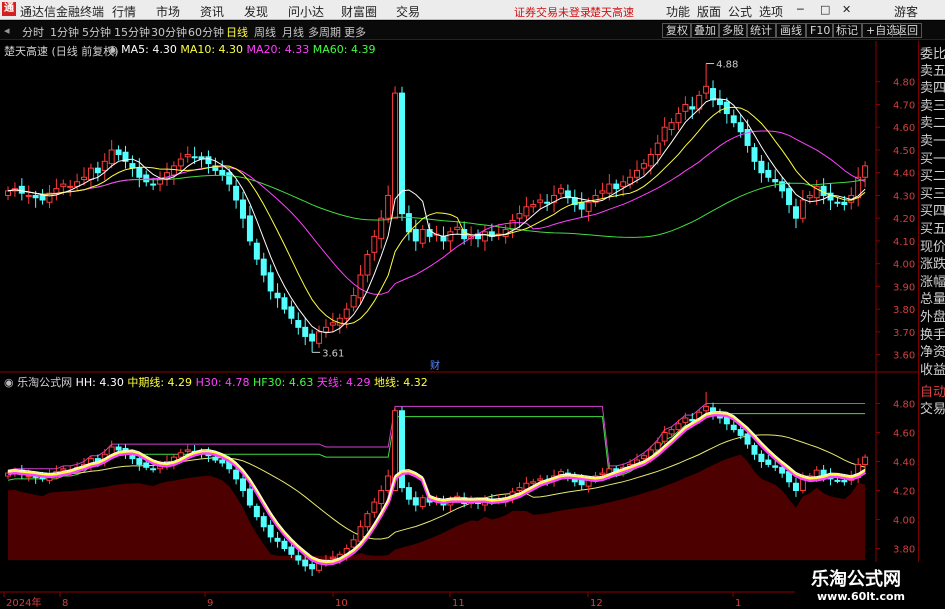 This screenshot has width=945, height=609. I want to click on menu-item-trade: 交易, so click(408, 11).